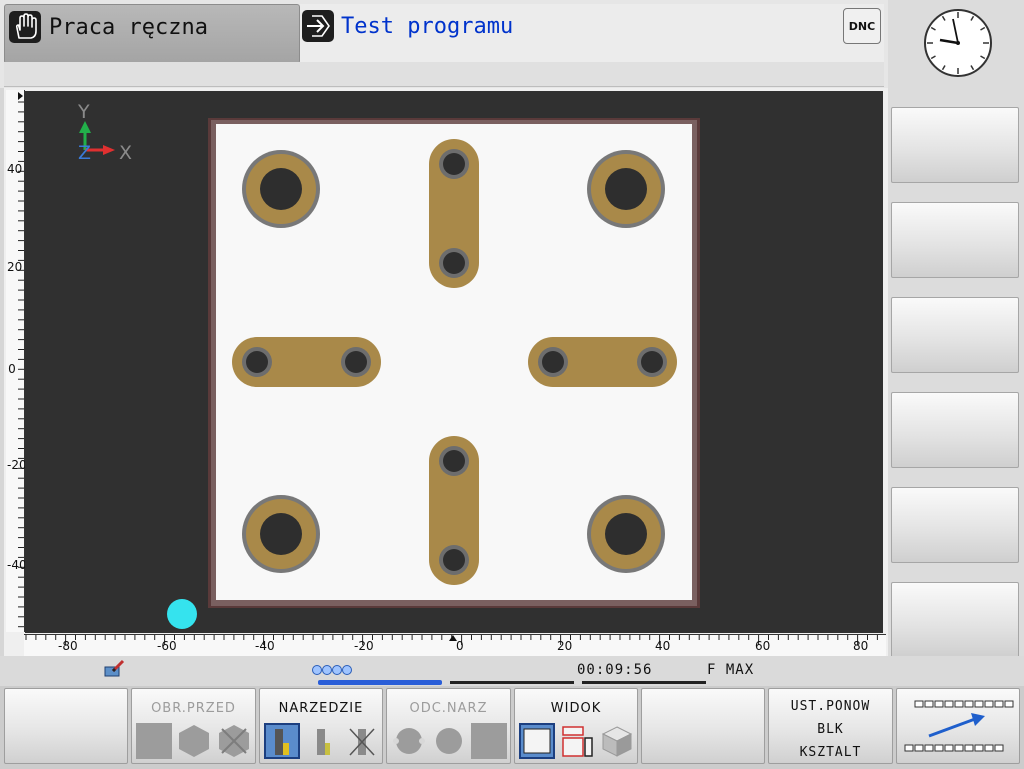  What do you see at coordinates (958, 43) in the screenshot?
I see `clock-icon` at bounding box center [958, 43].